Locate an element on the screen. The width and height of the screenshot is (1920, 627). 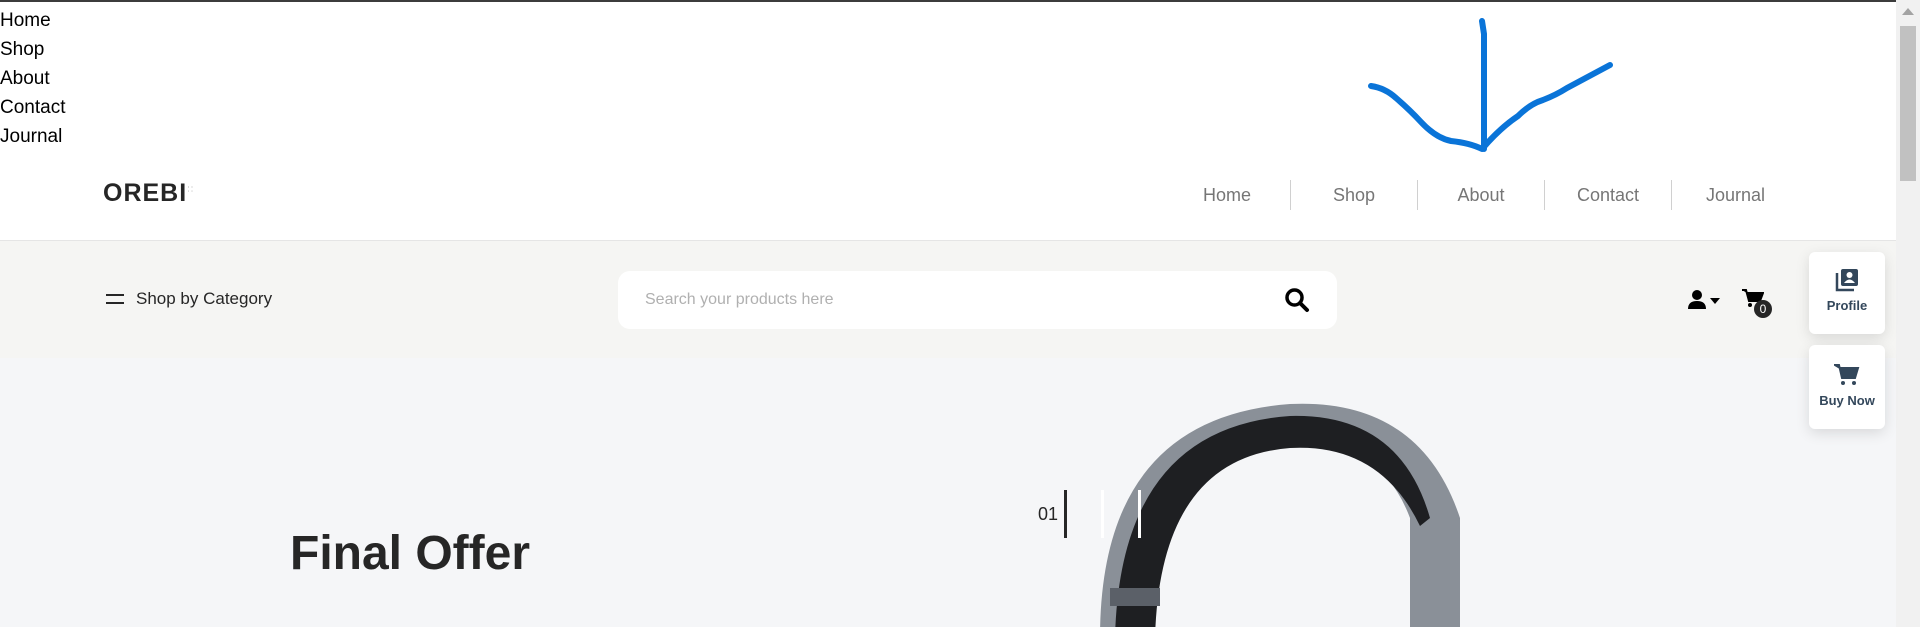
profile-button: Profile is located at coordinates (1847, 293).